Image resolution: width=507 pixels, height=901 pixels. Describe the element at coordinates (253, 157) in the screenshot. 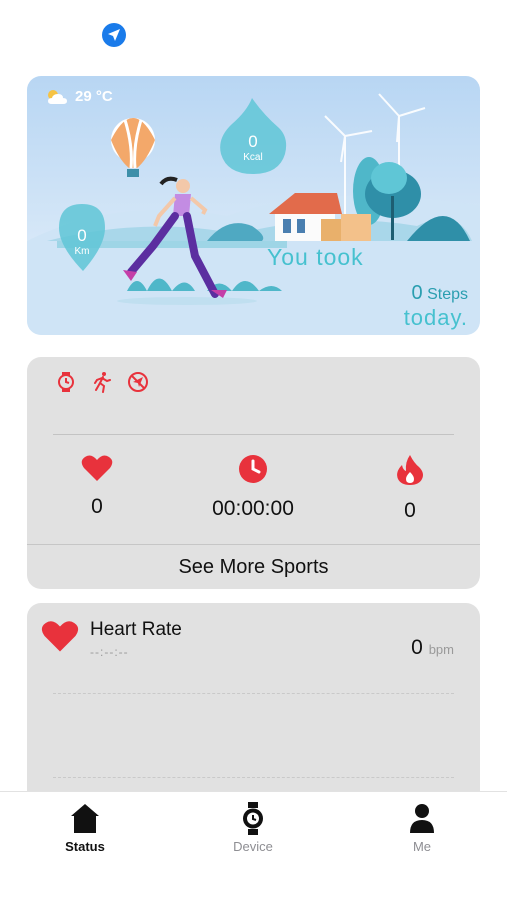

I see `calories-unit: Kcal` at that location.